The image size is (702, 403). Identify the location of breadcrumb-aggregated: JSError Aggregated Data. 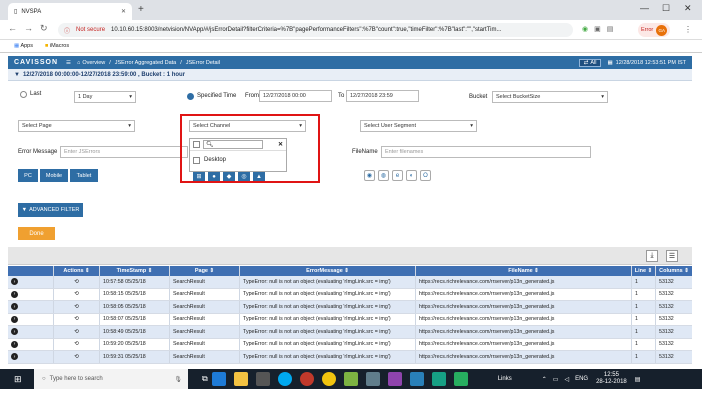
(145, 63).